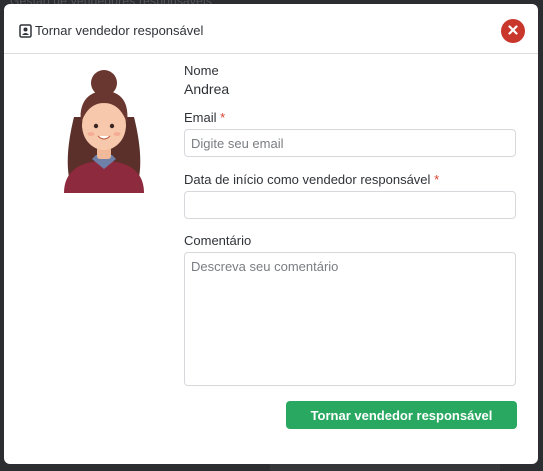  Describe the element at coordinates (201, 70) in the screenshot. I see `name-label: Nome` at that location.